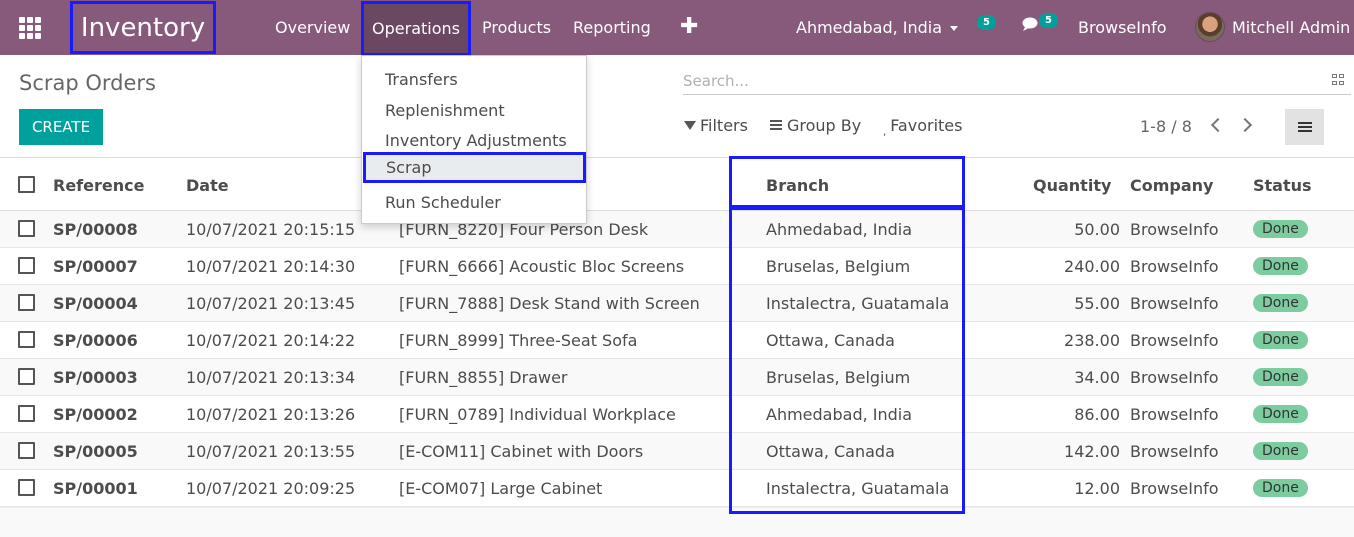 The height and width of the screenshot is (537, 1354). I want to click on cell-date: 10/07/2021 20:09:25, so click(271, 488).